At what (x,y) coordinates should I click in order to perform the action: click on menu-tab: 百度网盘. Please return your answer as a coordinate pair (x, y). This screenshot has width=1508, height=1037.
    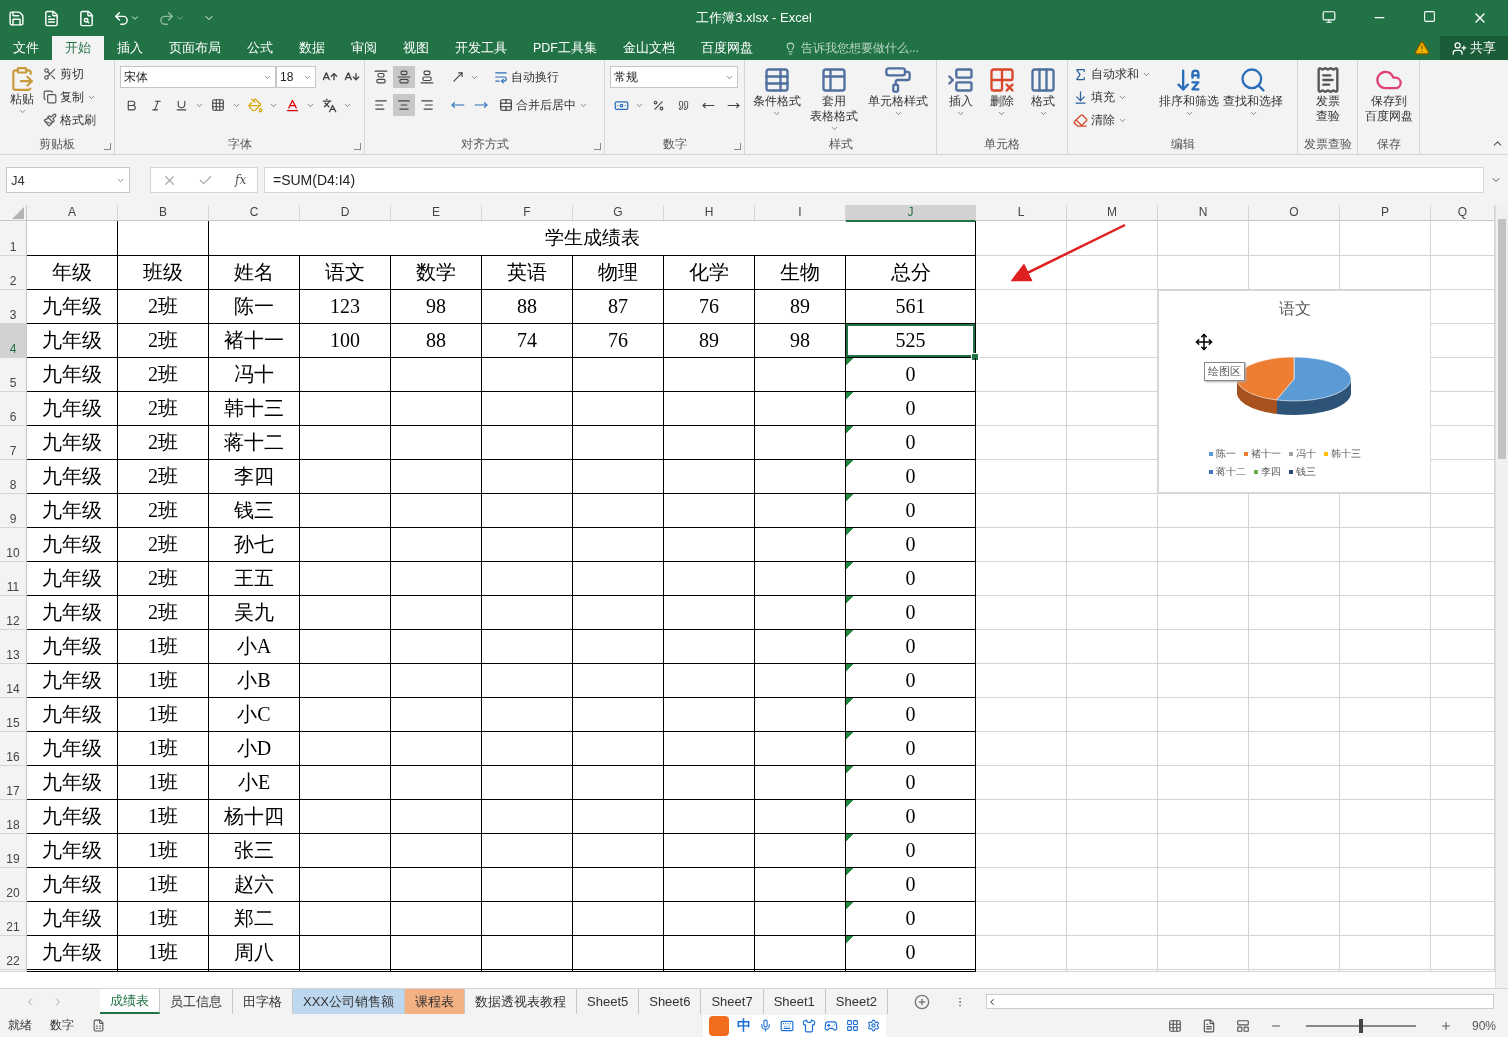
    Looking at the image, I should click on (727, 48).